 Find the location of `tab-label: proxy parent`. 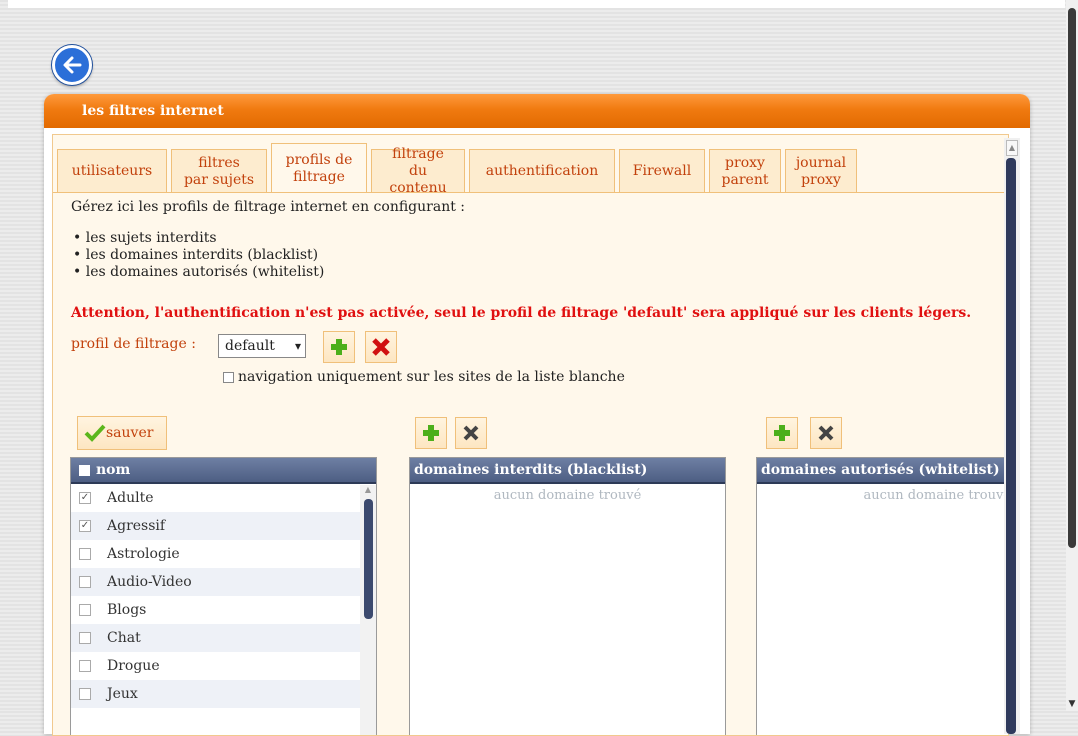

tab-label: proxy parent is located at coordinates (745, 171).